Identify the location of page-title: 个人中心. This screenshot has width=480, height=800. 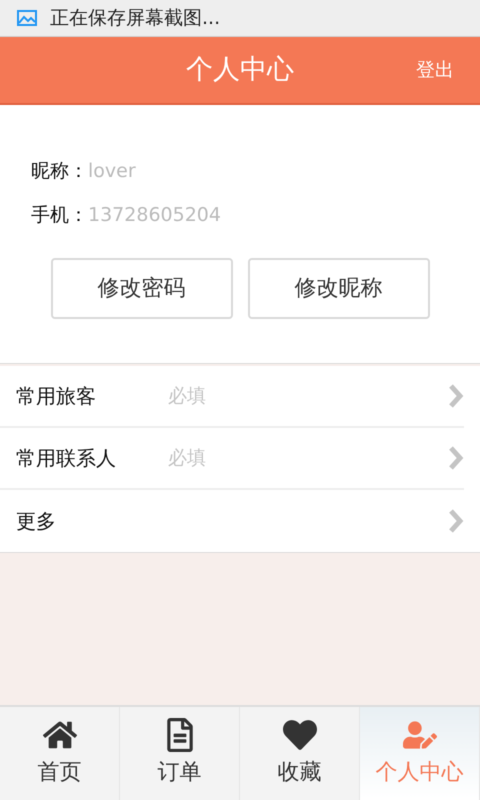
(240, 69).